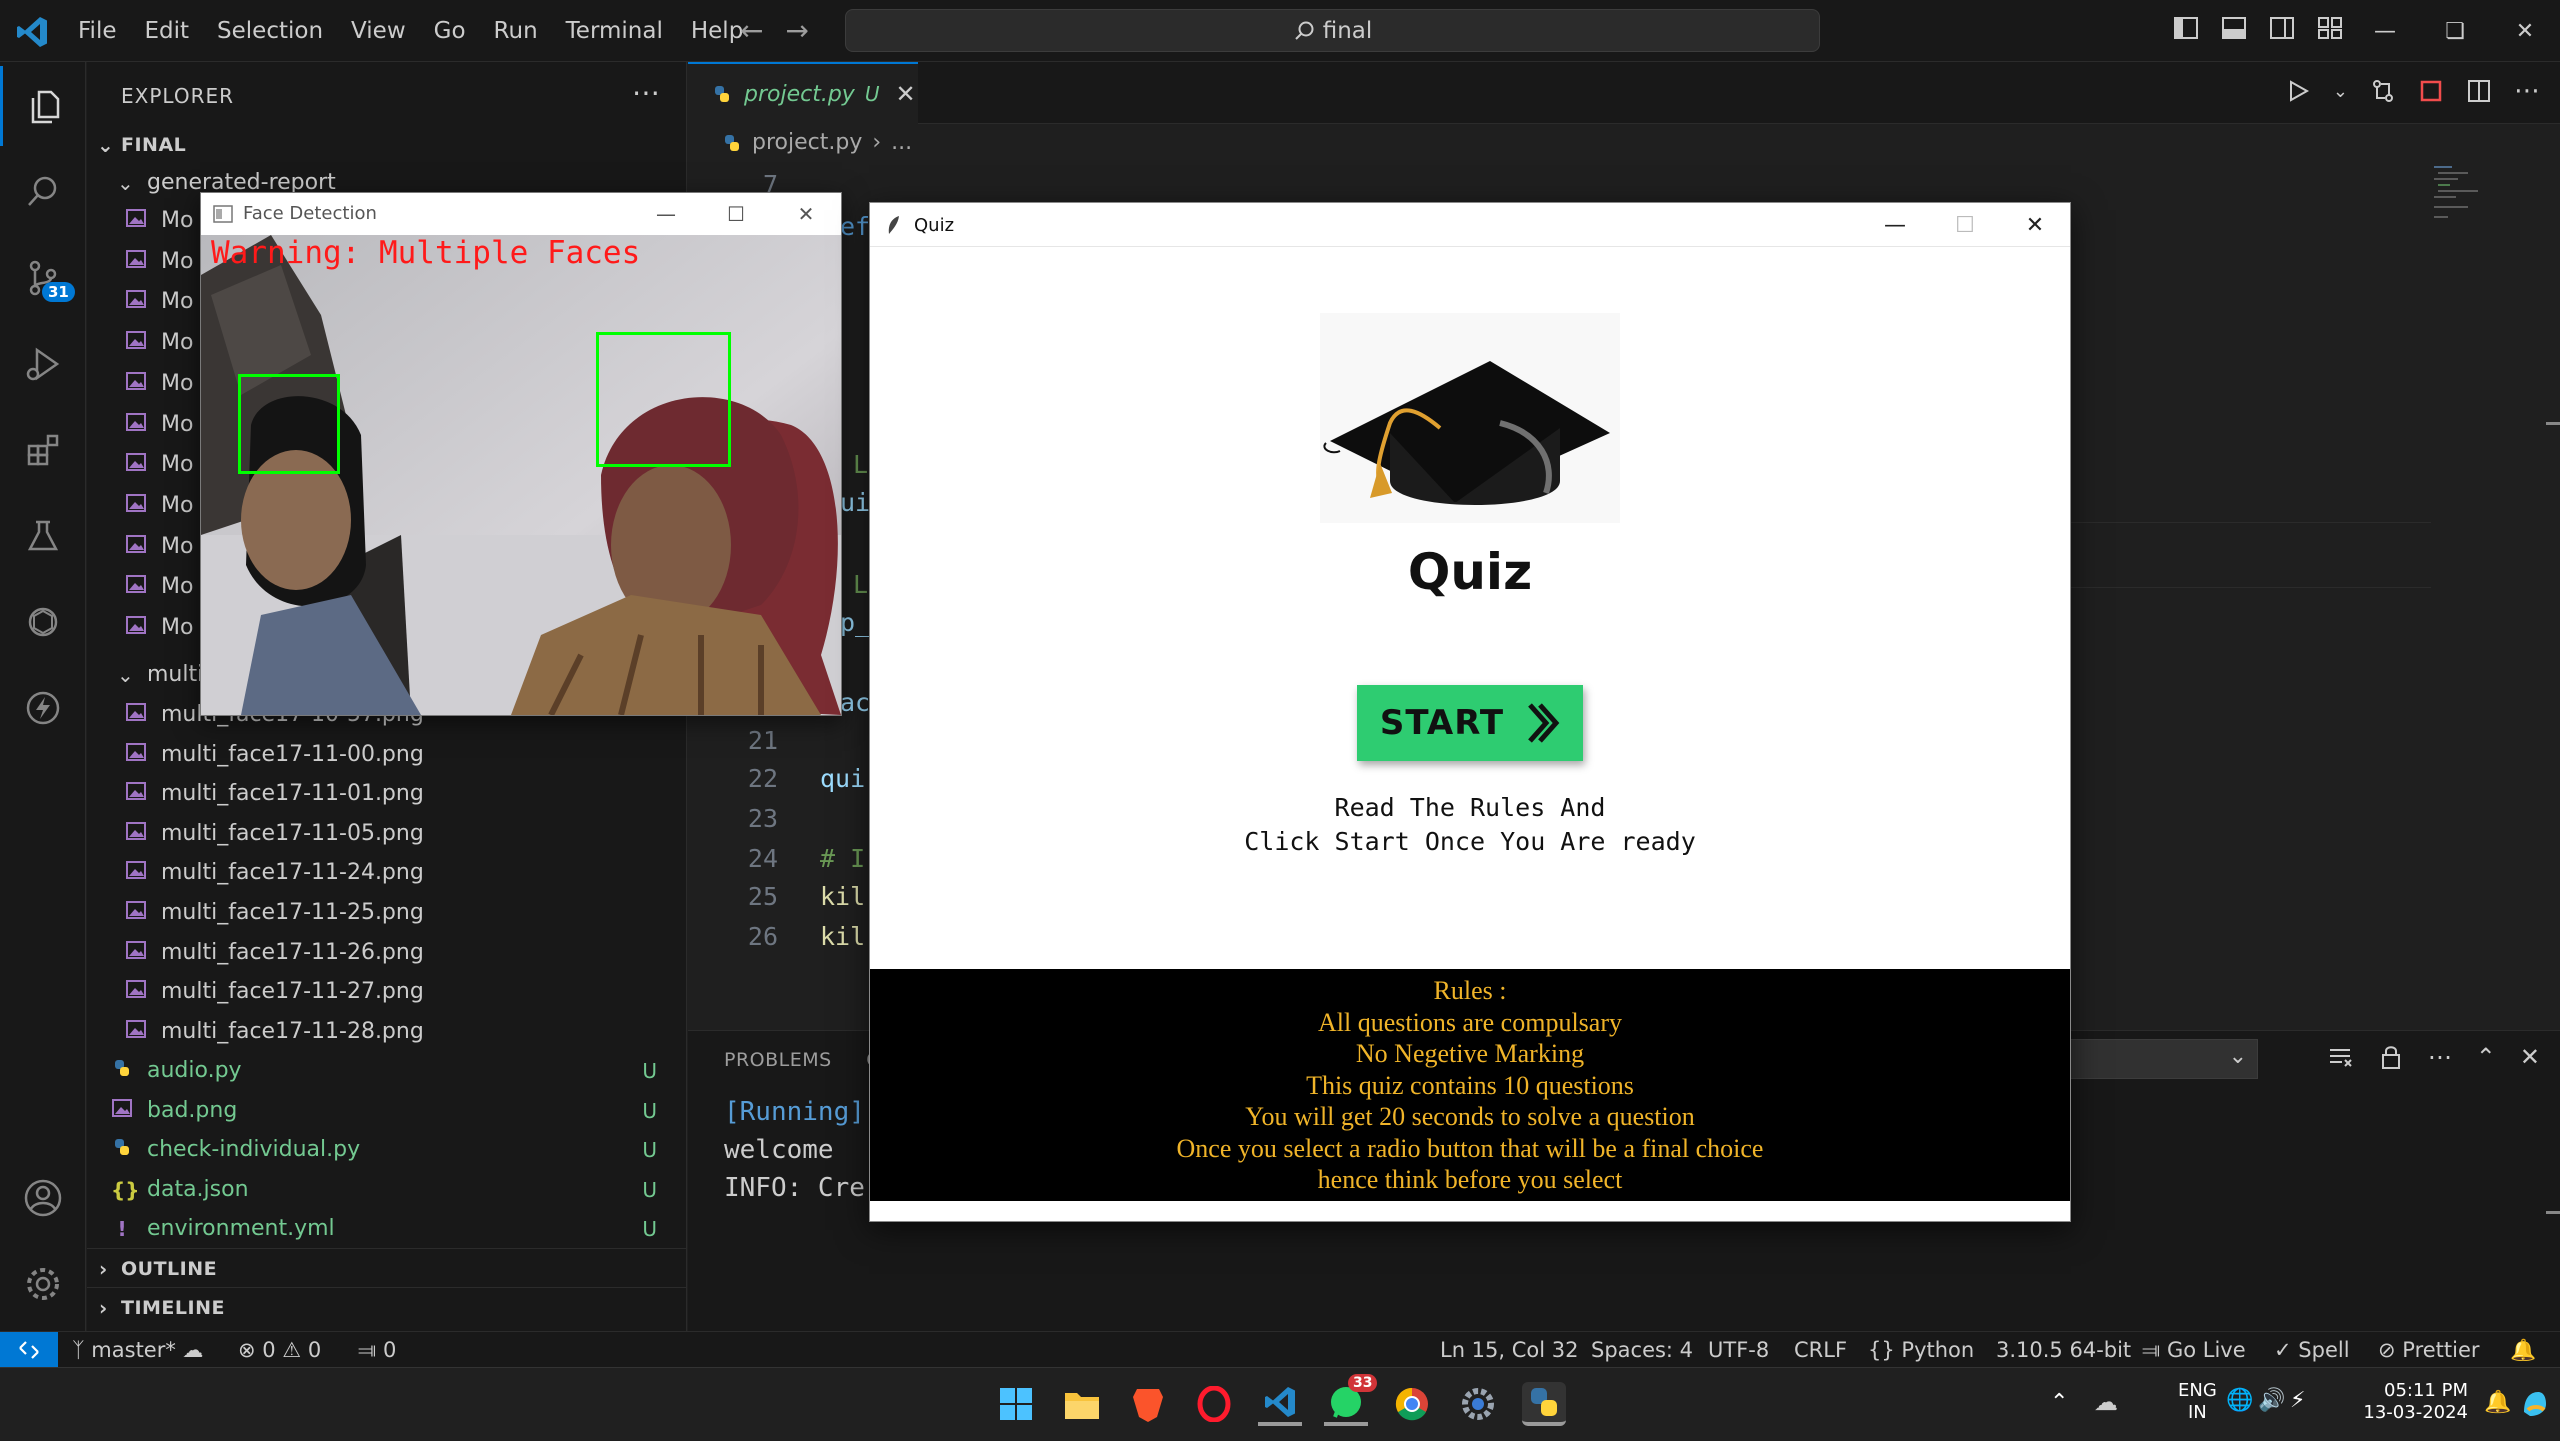 This screenshot has height=1441, width=2560. Describe the element at coordinates (2234, 28) in the screenshot. I see `toggle-panel-icon` at that location.